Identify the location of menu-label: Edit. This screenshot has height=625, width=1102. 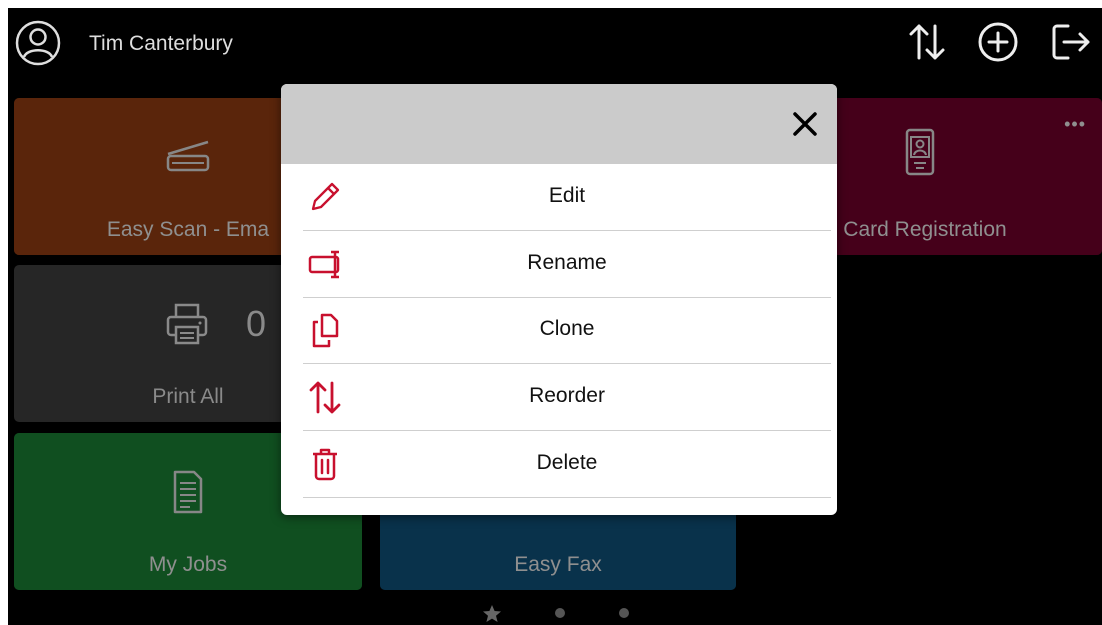
(567, 195).